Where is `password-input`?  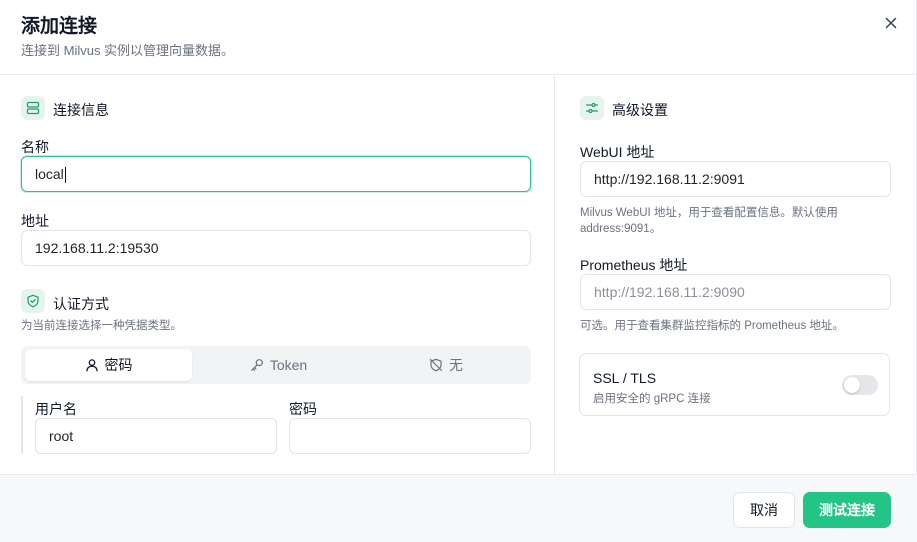 password-input is located at coordinates (410, 436).